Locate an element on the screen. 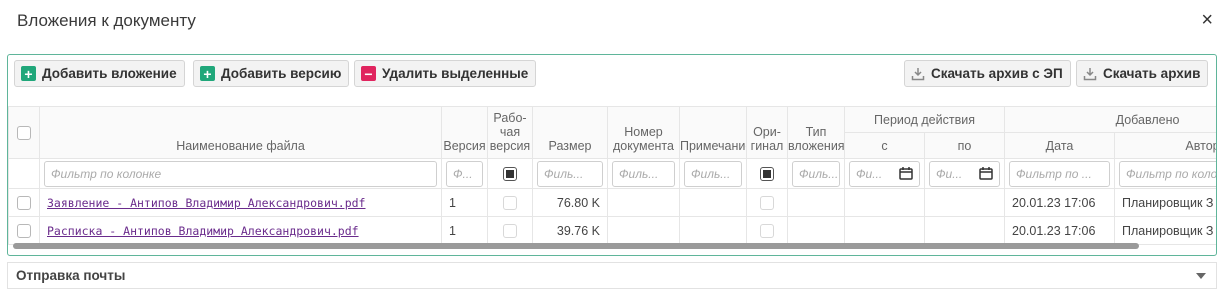 Image resolution: width=1225 pixels, height=296 pixels. header-original-line2: гинал is located at coordinates (767, 146).